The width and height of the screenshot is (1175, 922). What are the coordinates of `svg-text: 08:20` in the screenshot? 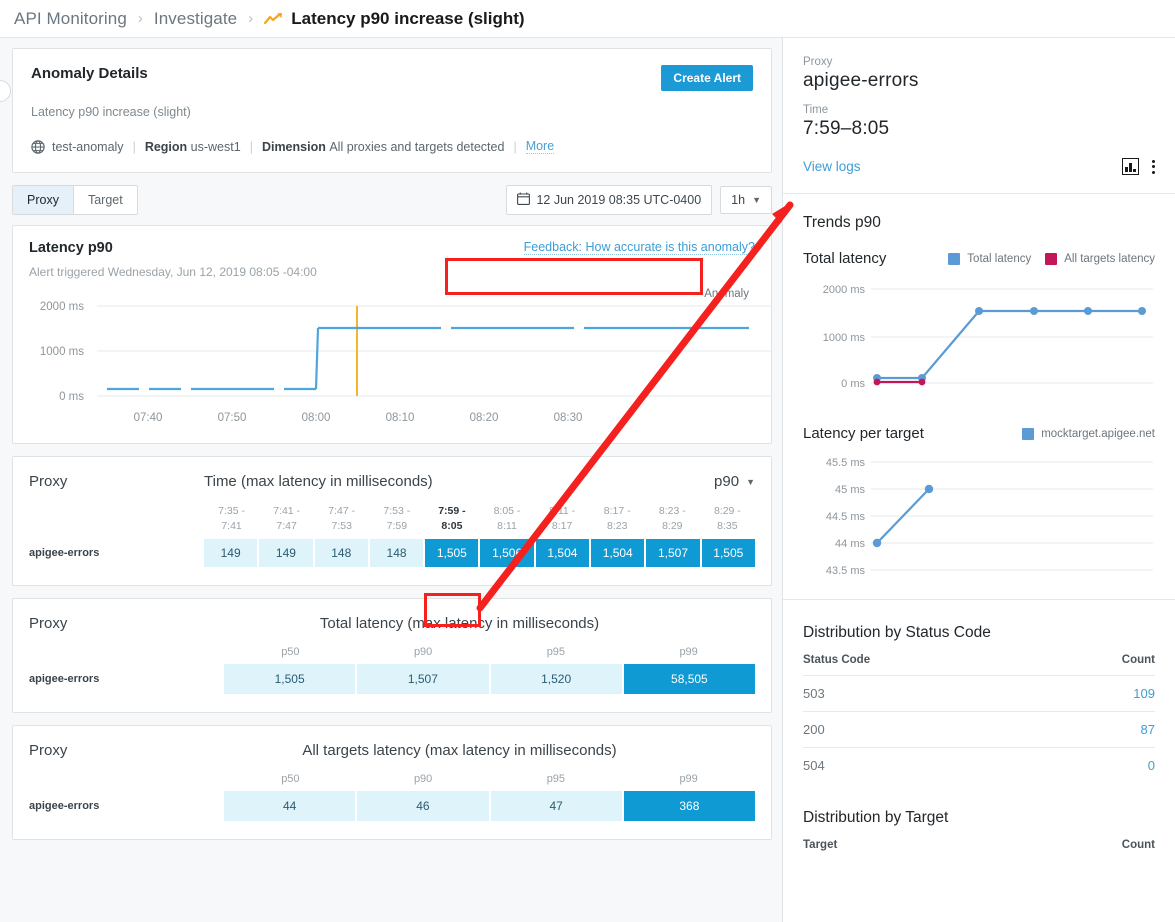 It's located at (484, 418).